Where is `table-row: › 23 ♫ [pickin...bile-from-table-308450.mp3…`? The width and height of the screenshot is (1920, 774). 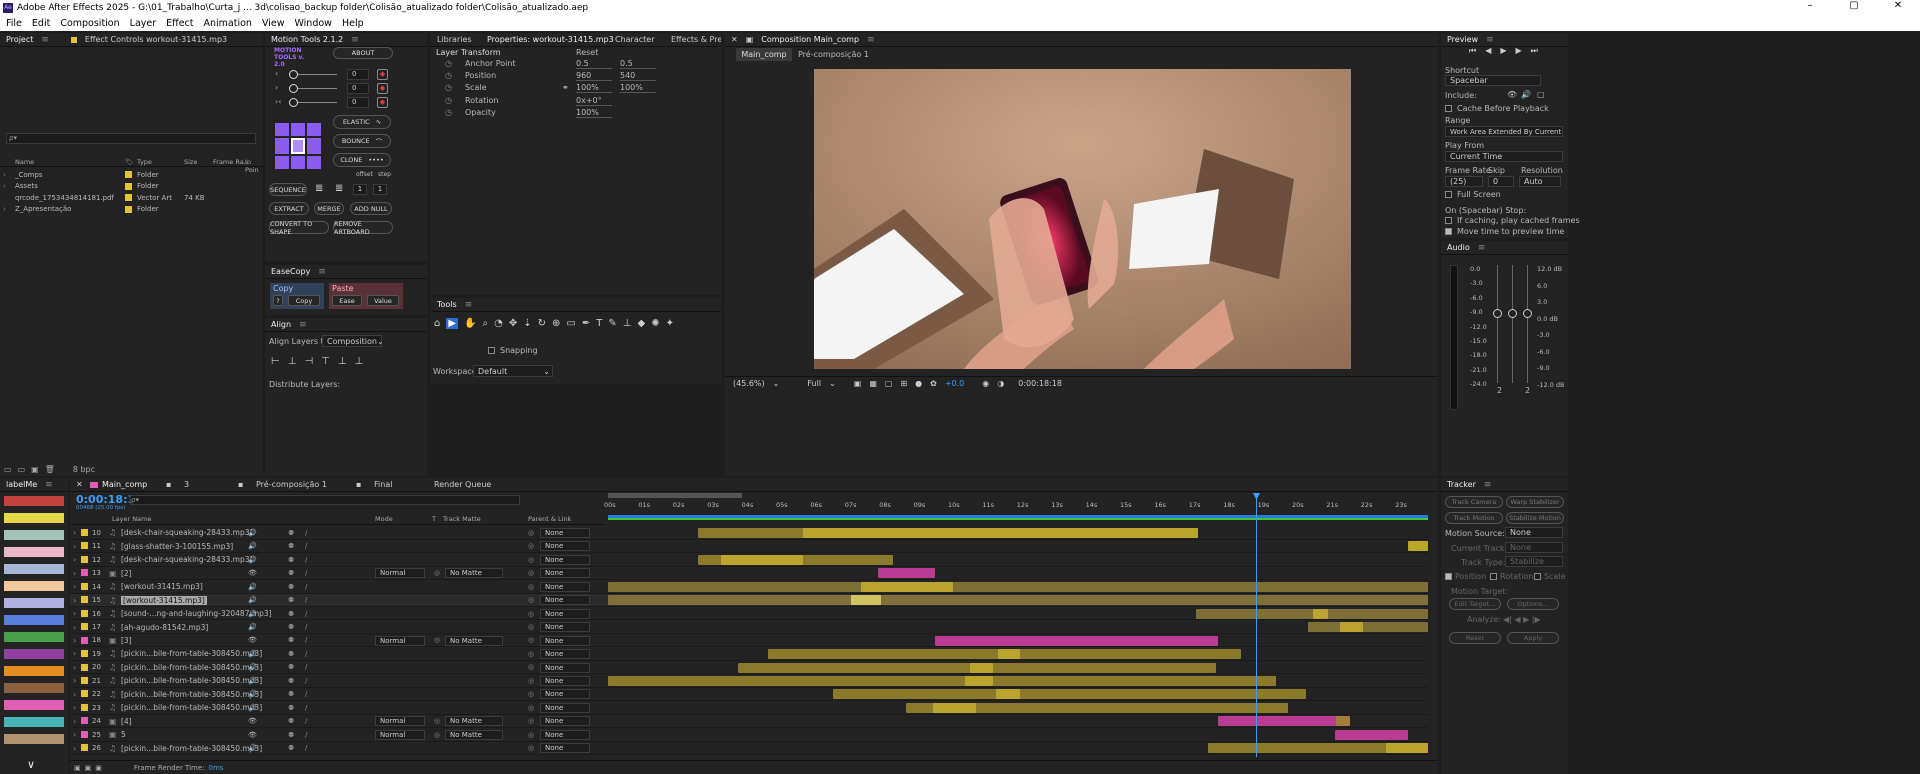 table-row: › 23 ♫ [pickin...bile-from-table-308450.mp3… is located at coordinates (749, 708).